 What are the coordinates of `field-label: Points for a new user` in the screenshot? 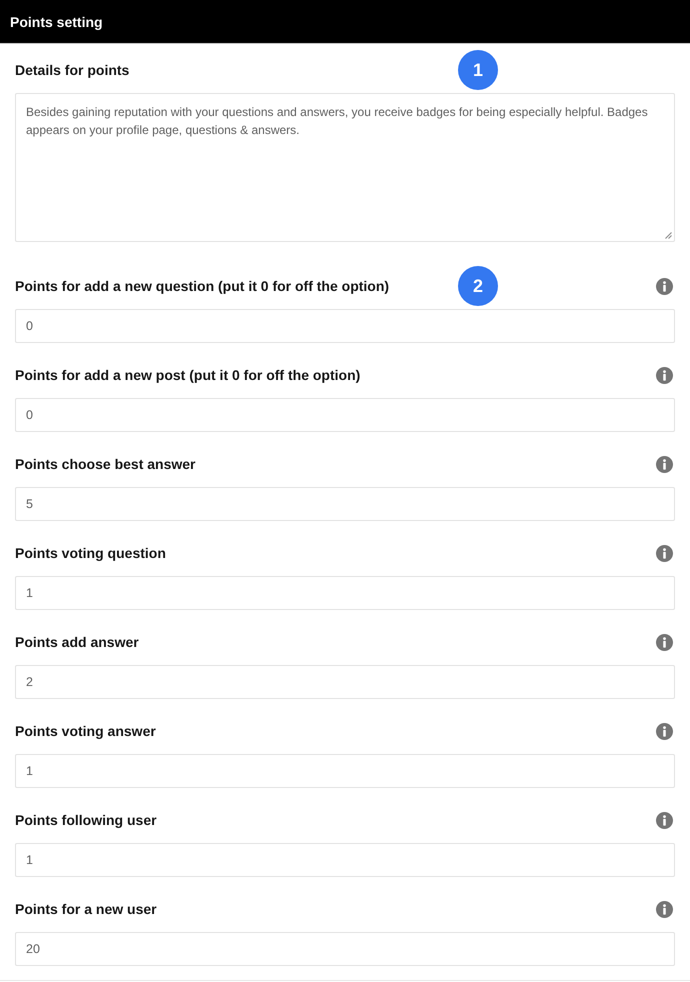 It's located at (86, 909).